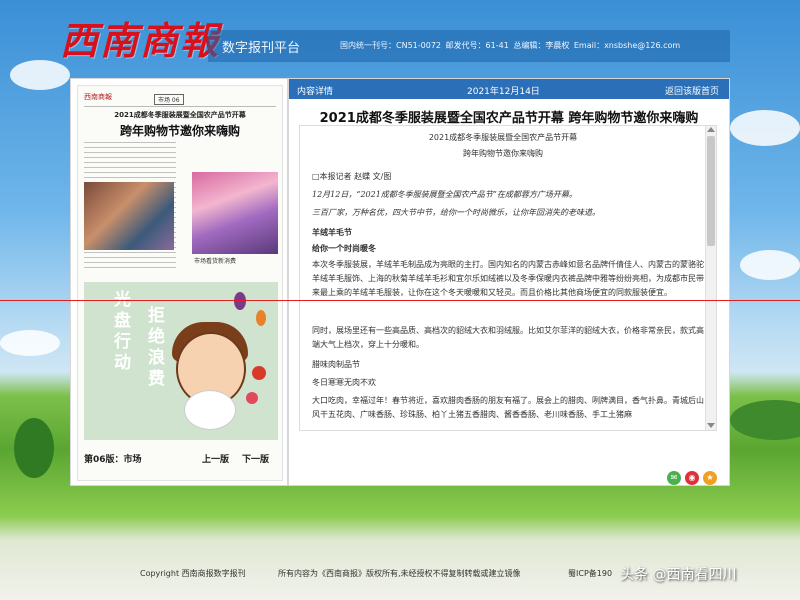  Describe the element at coordinates (193, 573) in the screenshot. I see `footer-copyright: Copyright 西南商报数字报刊` at that location.